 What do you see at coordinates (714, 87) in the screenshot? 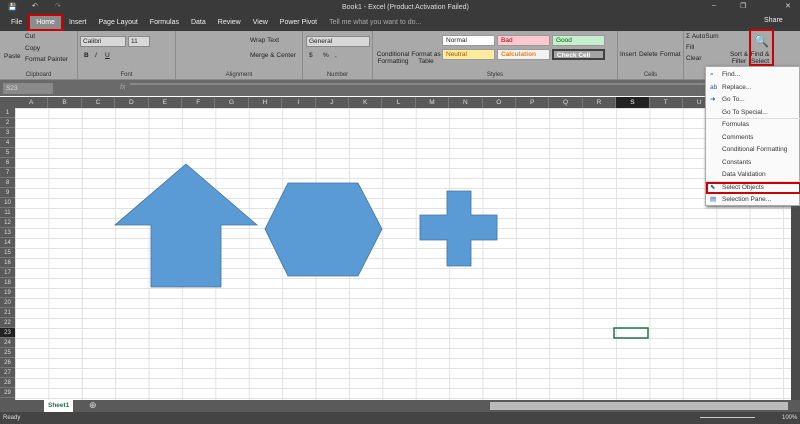
I see `menu-item-icon: ab` at bounding box center [714, 87].